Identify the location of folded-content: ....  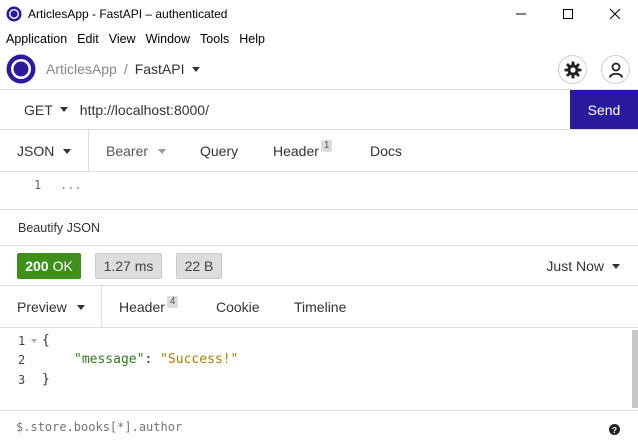
(71, 185).